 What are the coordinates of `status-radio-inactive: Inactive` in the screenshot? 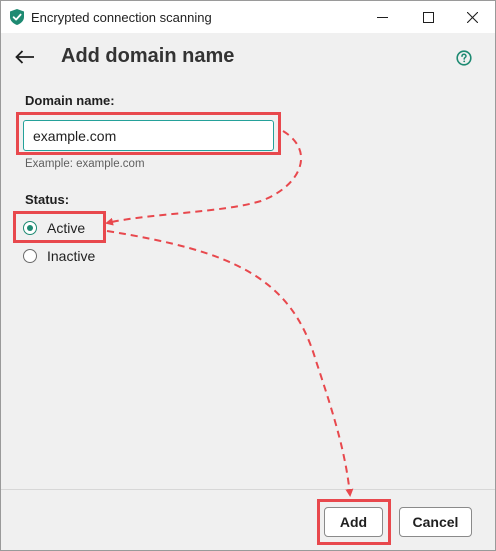 It's located at (59, 256).